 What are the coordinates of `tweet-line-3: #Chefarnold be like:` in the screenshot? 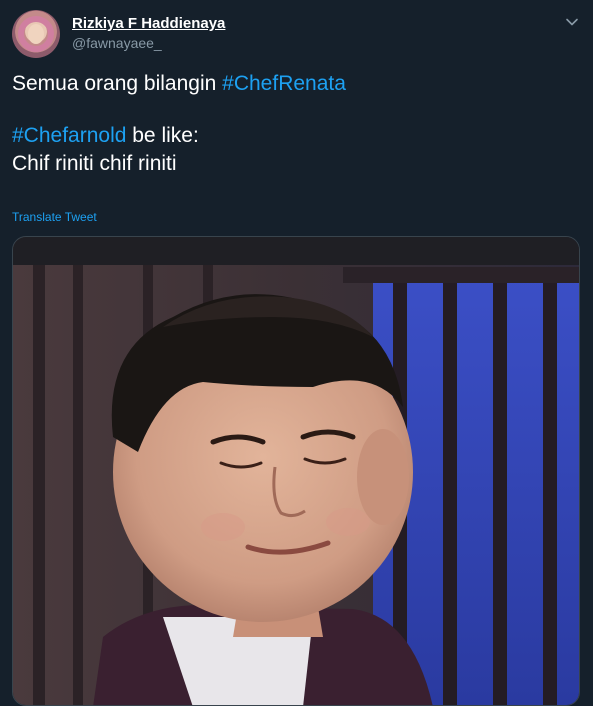 It's located at (292, 136).